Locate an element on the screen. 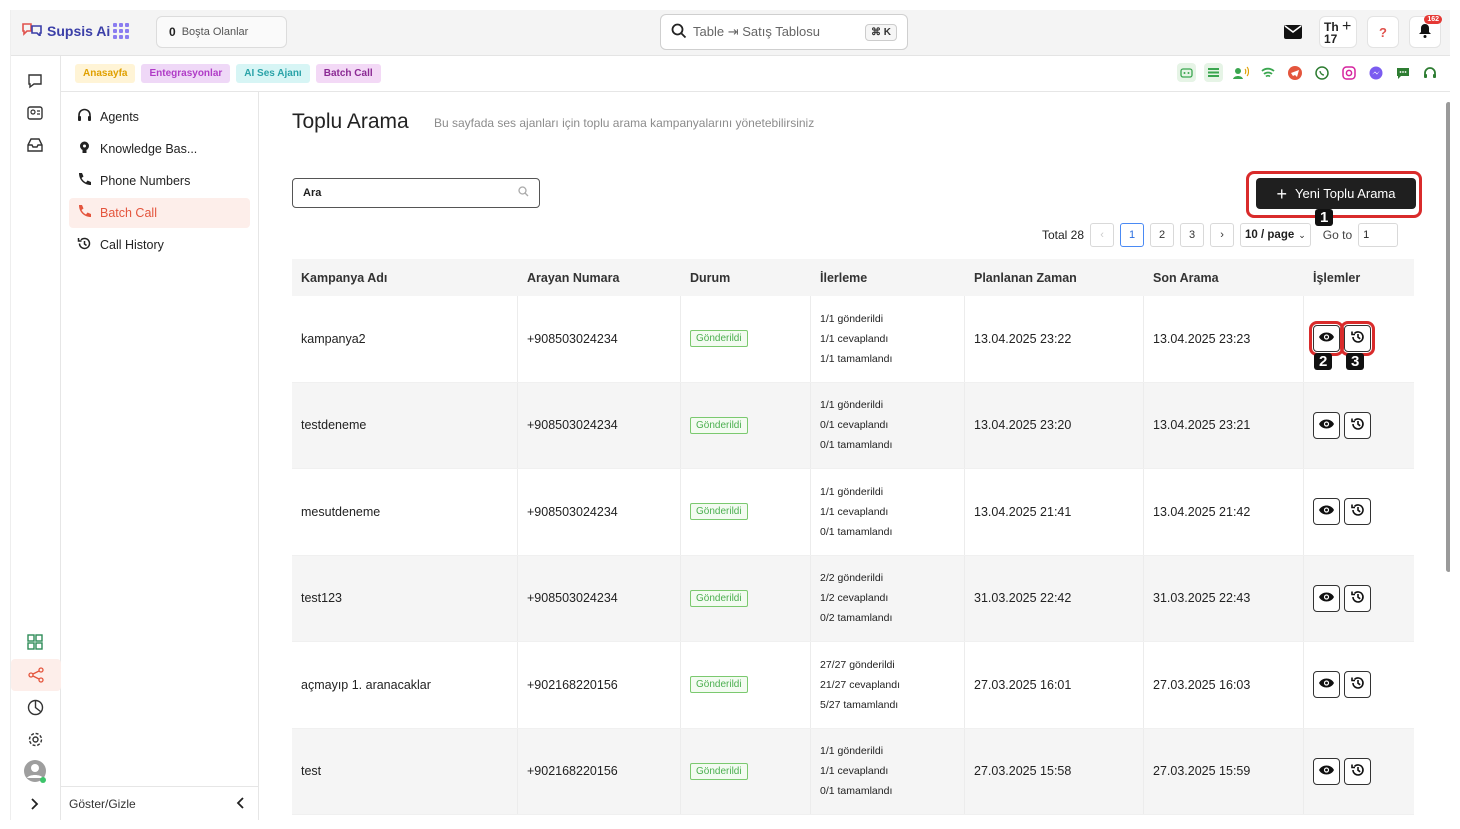 The height and width of the screenshot is (829, 1460). page-3-button: 3 is located at coordinates (1192, 235).